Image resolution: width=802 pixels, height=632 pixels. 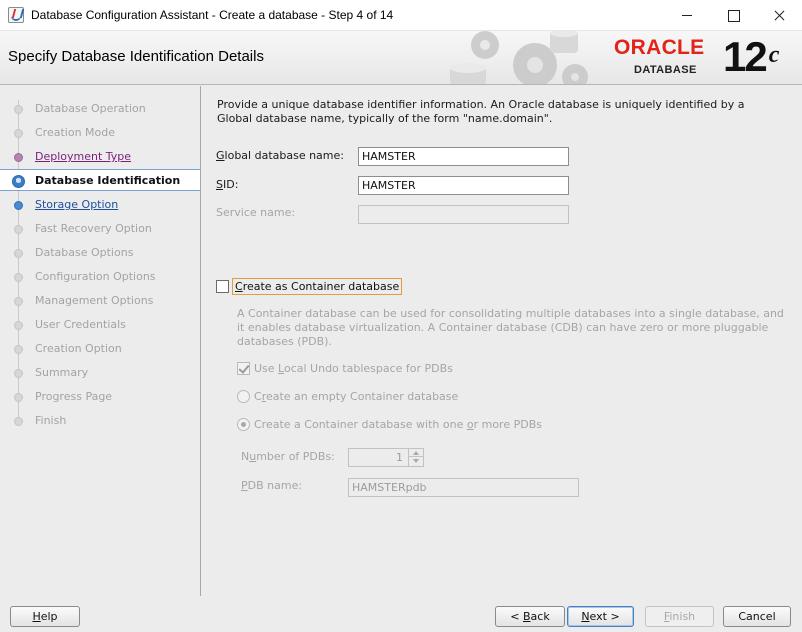 I want to click on nav-step-database-operation: Database Operation, so click(x=100, y=109).